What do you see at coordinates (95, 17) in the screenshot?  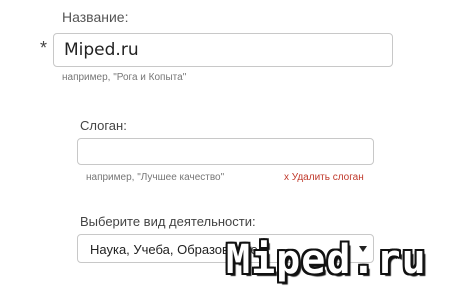 I see `company-name-label: Название:` at bounding box center [95, 17].